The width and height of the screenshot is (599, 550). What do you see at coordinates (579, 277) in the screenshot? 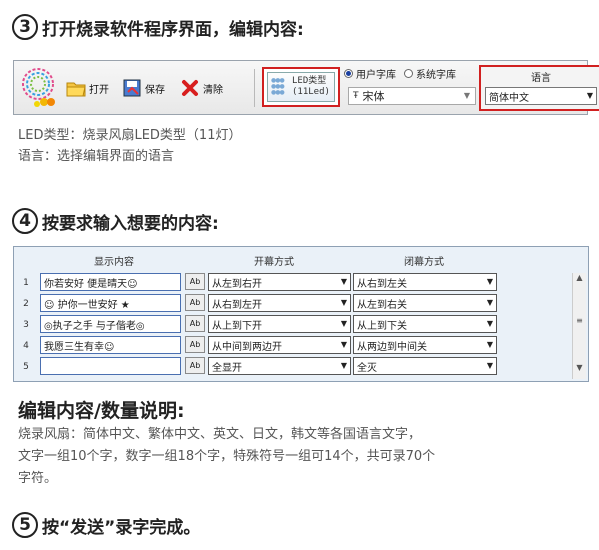
I see `scroll-up-icon: ▲` at bounding box center [579, 277].